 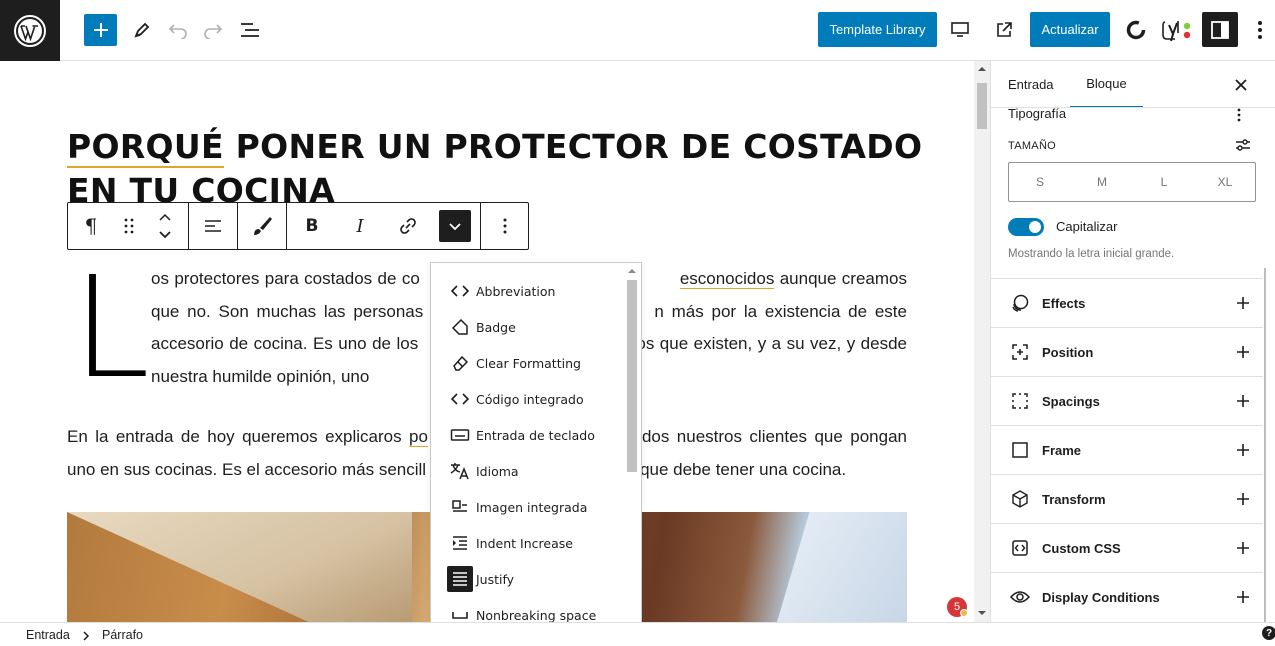 I want to click on styles-button, so click(x=262, y=226).